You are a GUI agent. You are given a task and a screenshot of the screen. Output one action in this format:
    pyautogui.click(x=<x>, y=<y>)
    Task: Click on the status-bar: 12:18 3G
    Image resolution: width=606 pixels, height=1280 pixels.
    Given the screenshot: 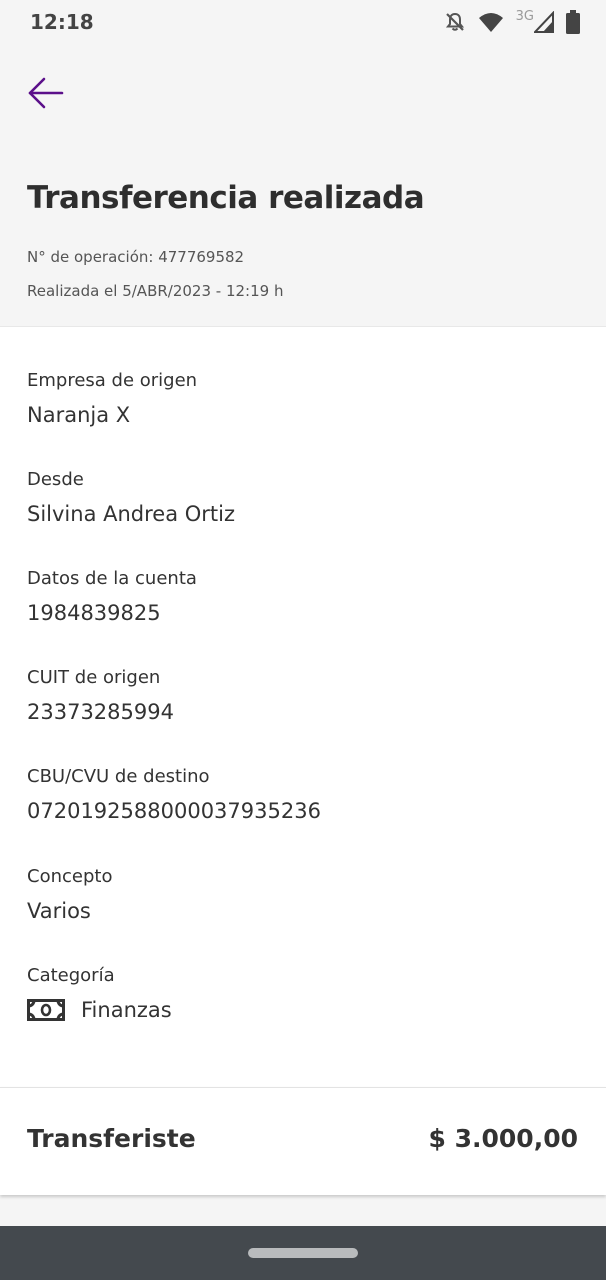 What is the action you would take?
    pyautogui.click(x=303, y=22)
    